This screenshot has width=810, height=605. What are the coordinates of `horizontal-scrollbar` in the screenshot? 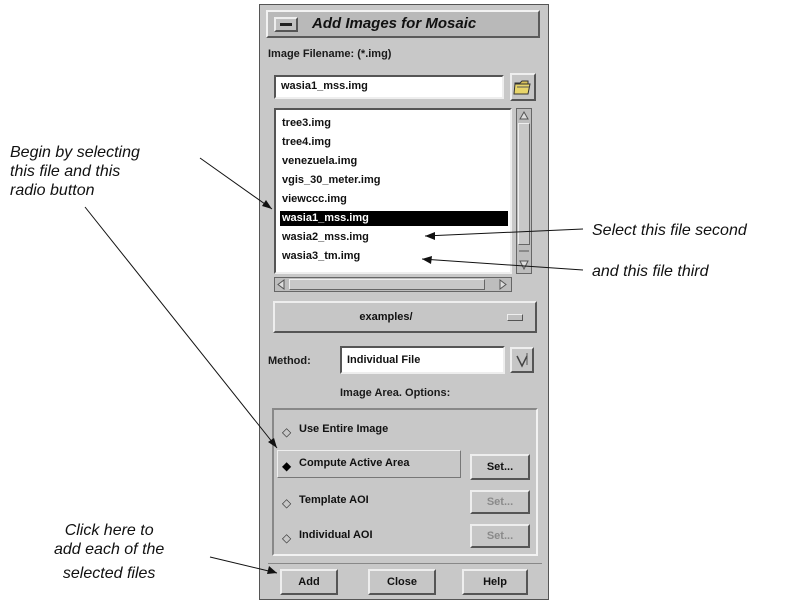 It's located at (393, 284).